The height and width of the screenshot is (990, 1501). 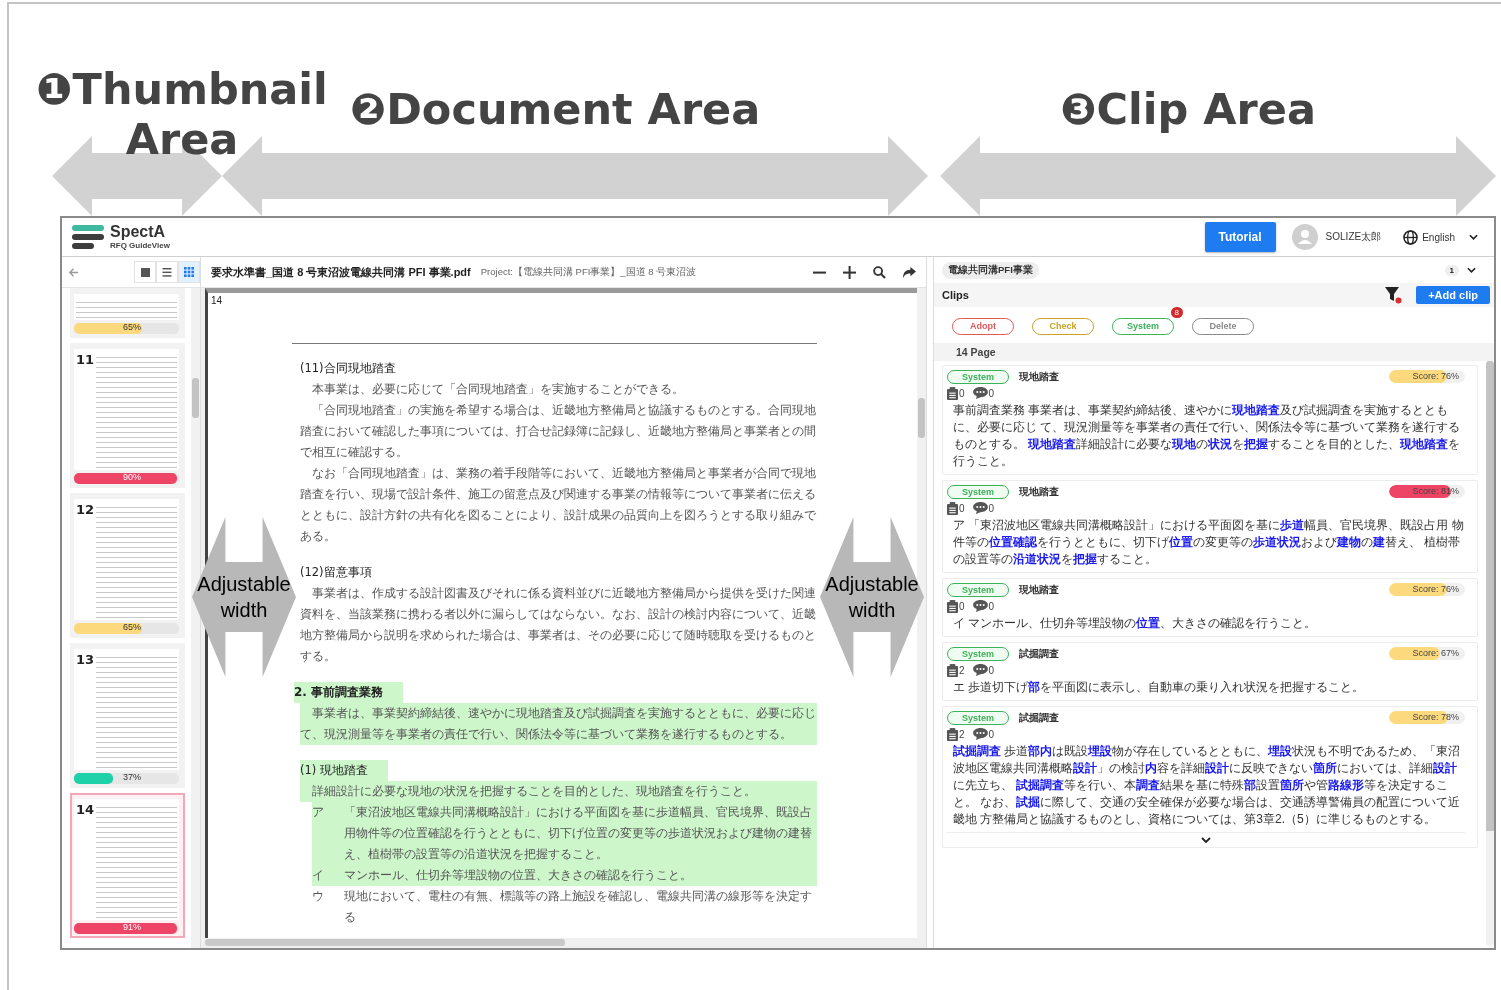 What do you see at coordinates (879, 272) in the screenshot?
I see `search-icon` at bounding box center [879, 272].